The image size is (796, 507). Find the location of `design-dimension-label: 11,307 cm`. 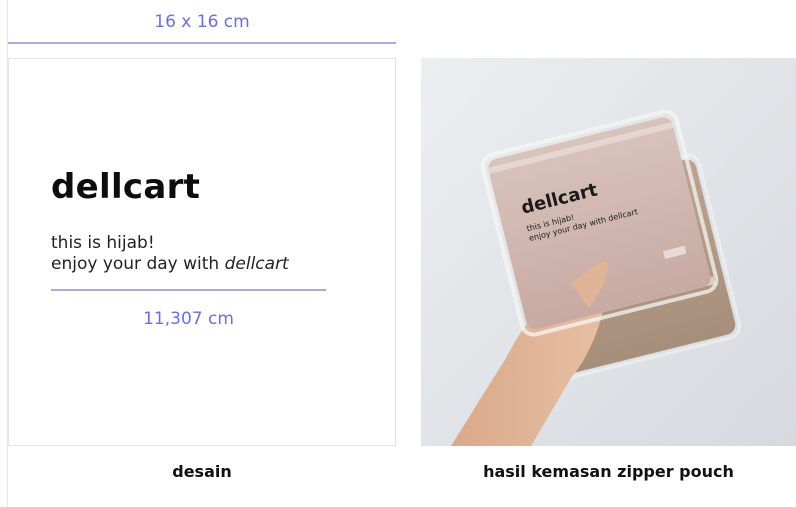

design-dimension-label: 11,307 cm is located at coordinates (188, 319).